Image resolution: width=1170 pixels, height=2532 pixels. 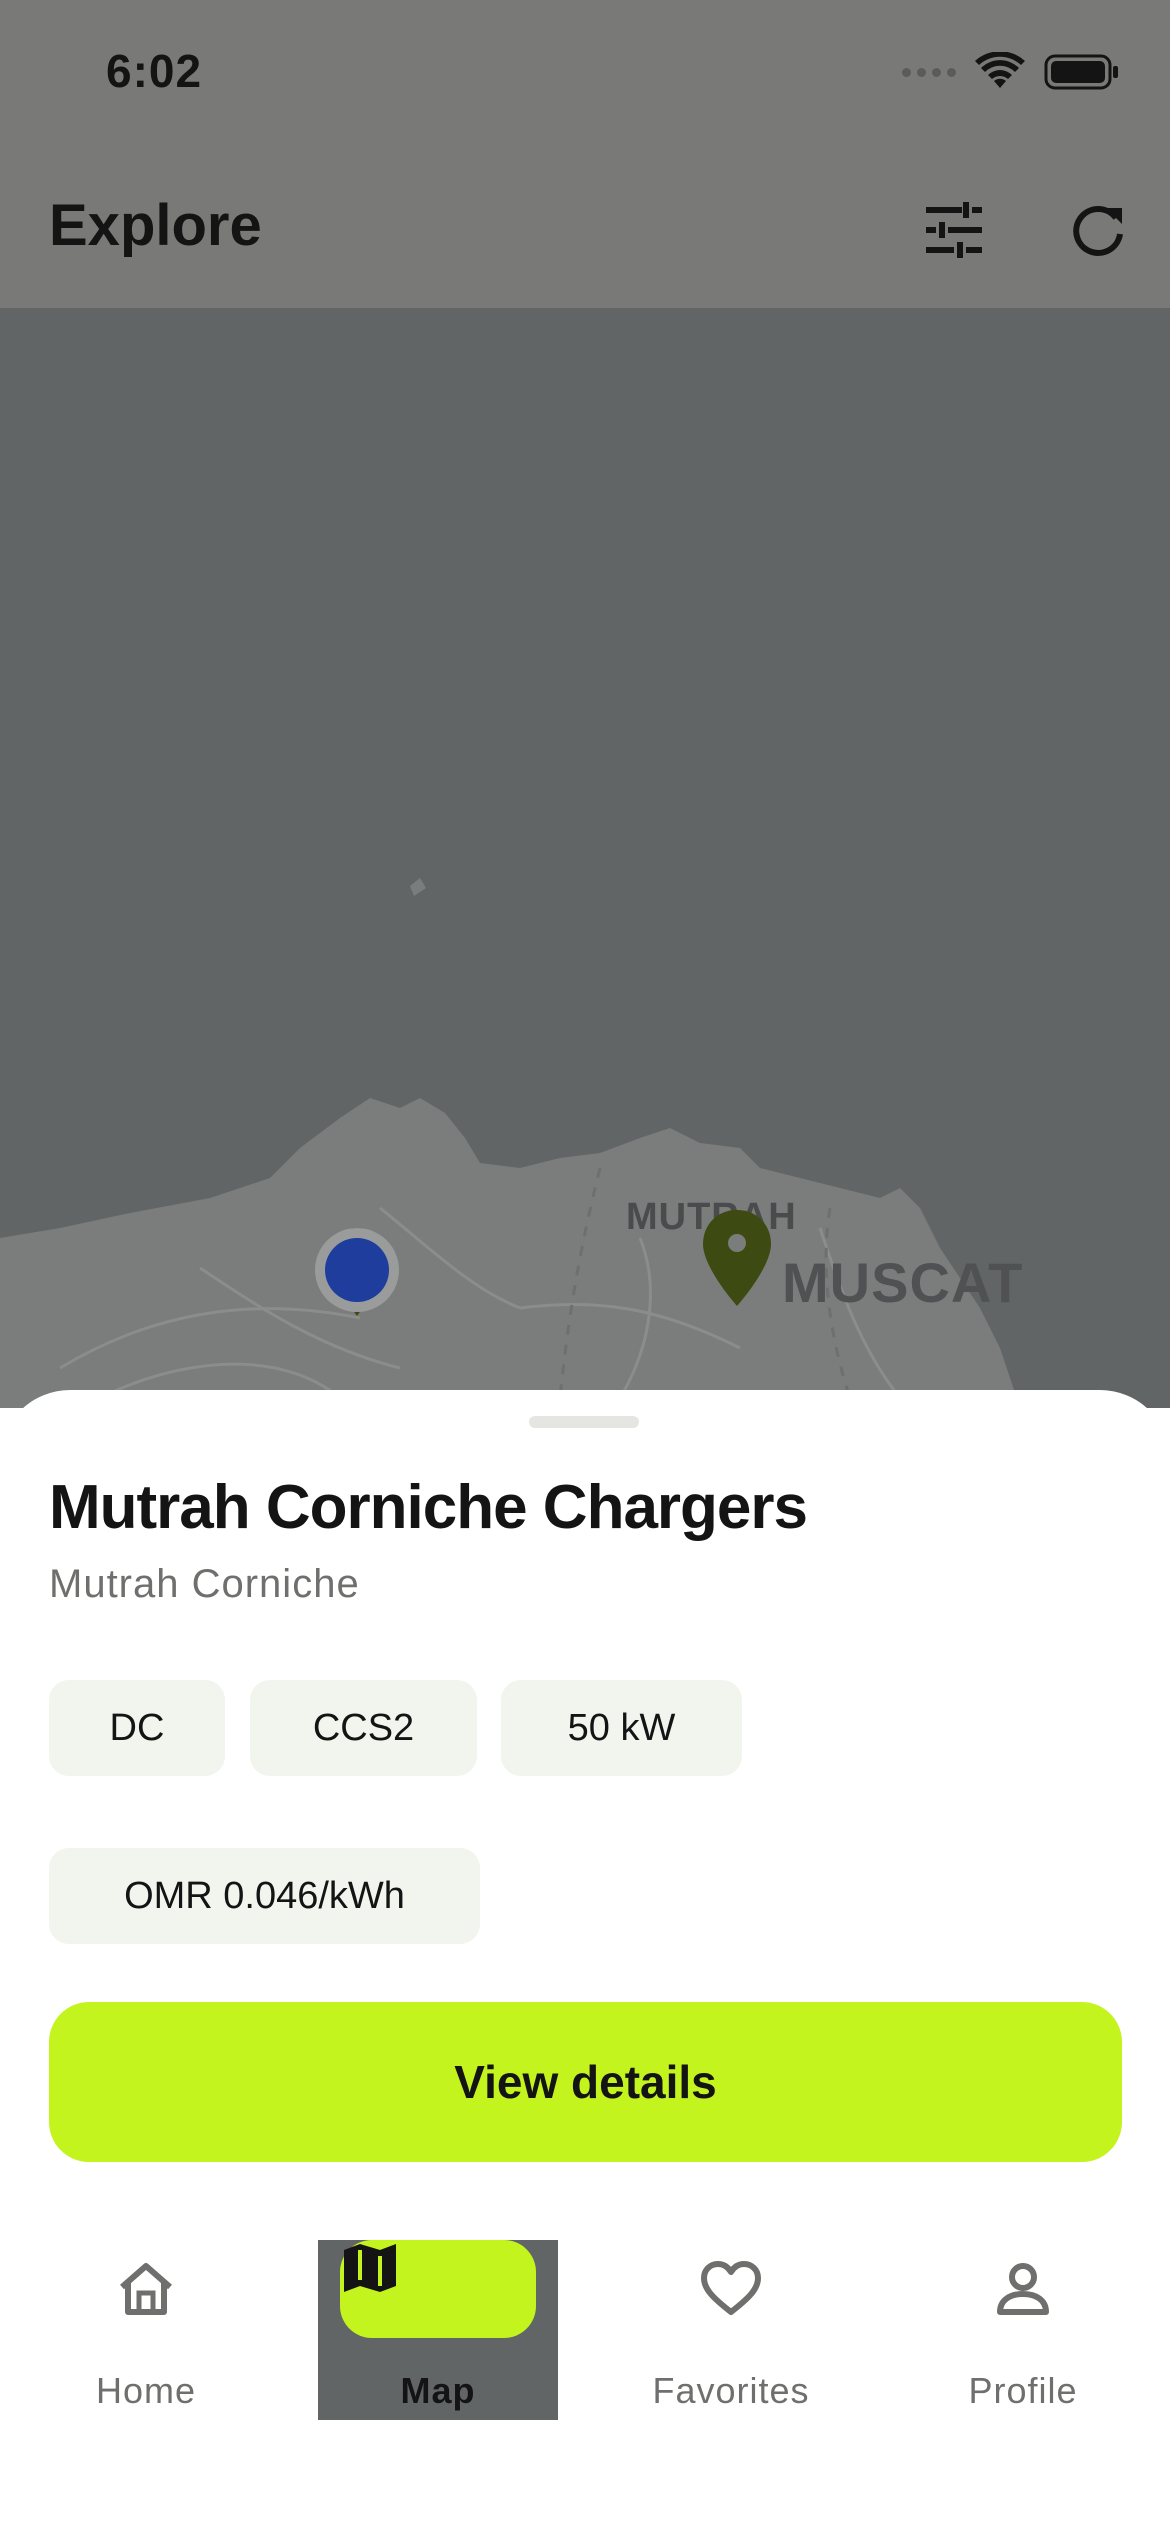 I want to click on nav-item-favorites: Favorites, so click(x=731, y=2330).